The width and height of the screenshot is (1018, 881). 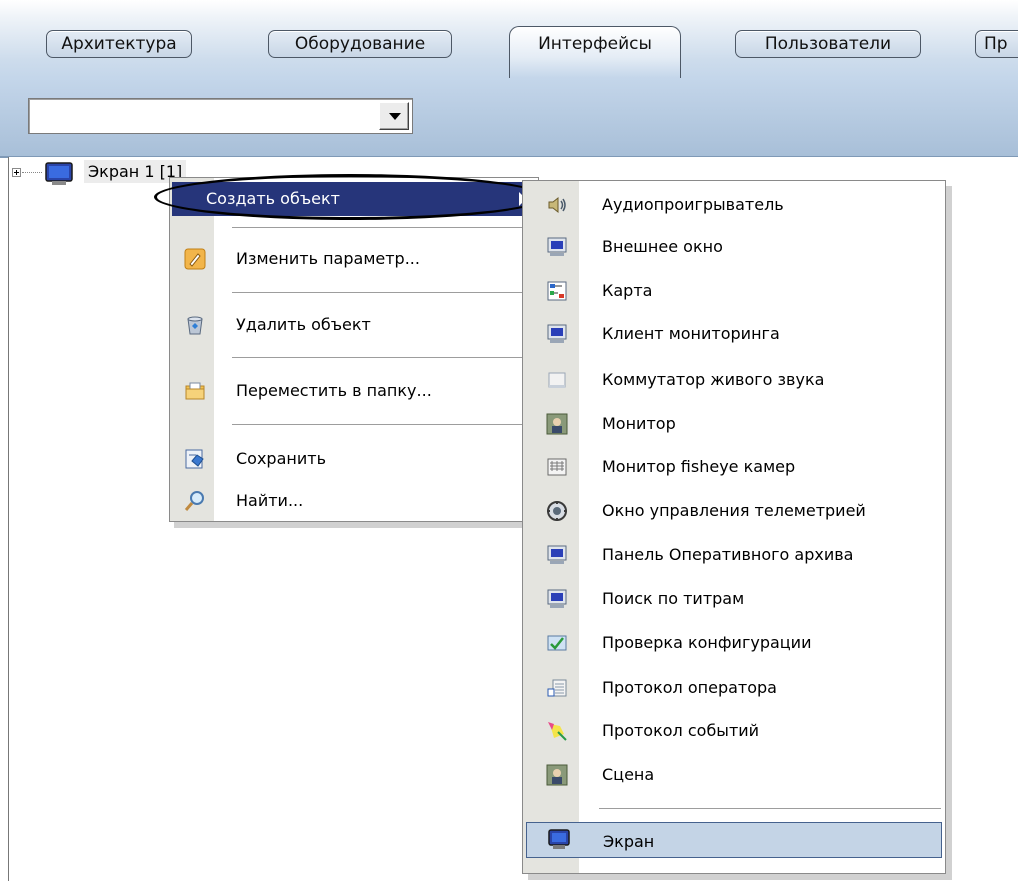 I want to click on scene-icon, so click(x=557, y=775).